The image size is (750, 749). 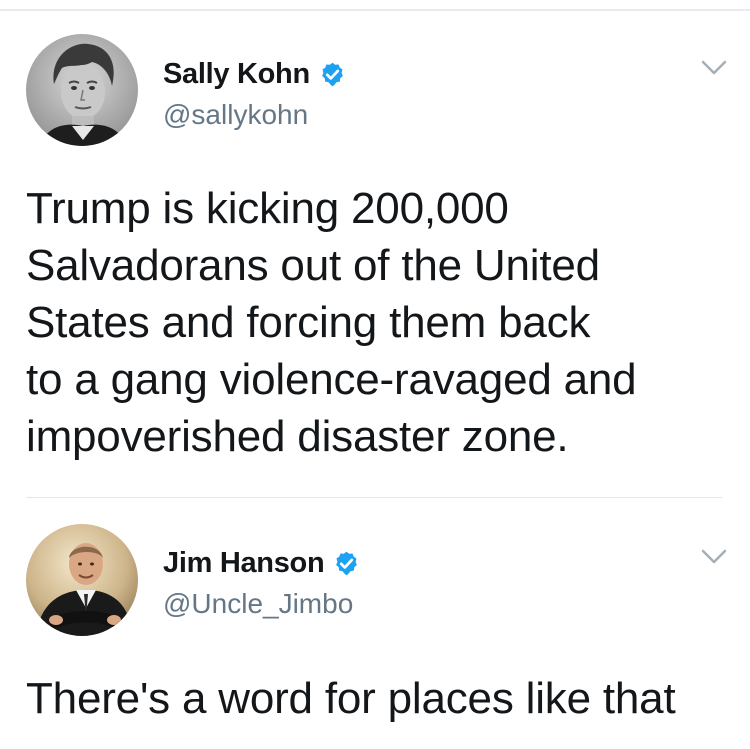 I want to click on author-name-row: Jim Hanson, so click(x=261, y=563).